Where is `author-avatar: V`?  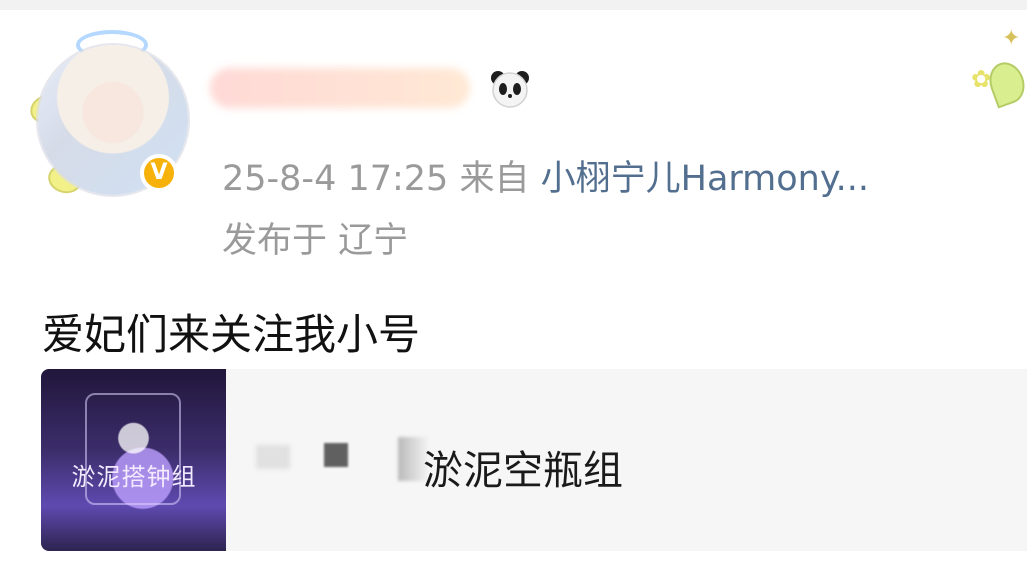 author-avatar: V is located at coordinates (112, 115).